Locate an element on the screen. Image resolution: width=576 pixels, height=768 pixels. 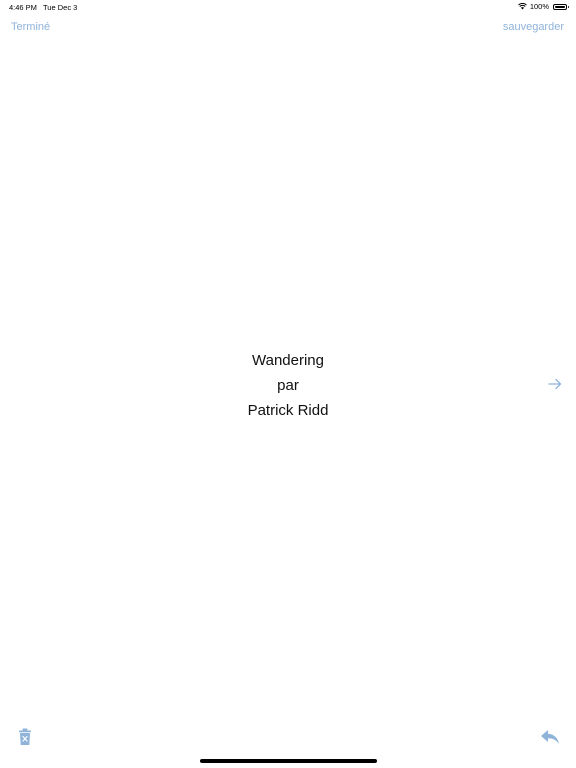
battery-icon is located at coordinates (561, 6).